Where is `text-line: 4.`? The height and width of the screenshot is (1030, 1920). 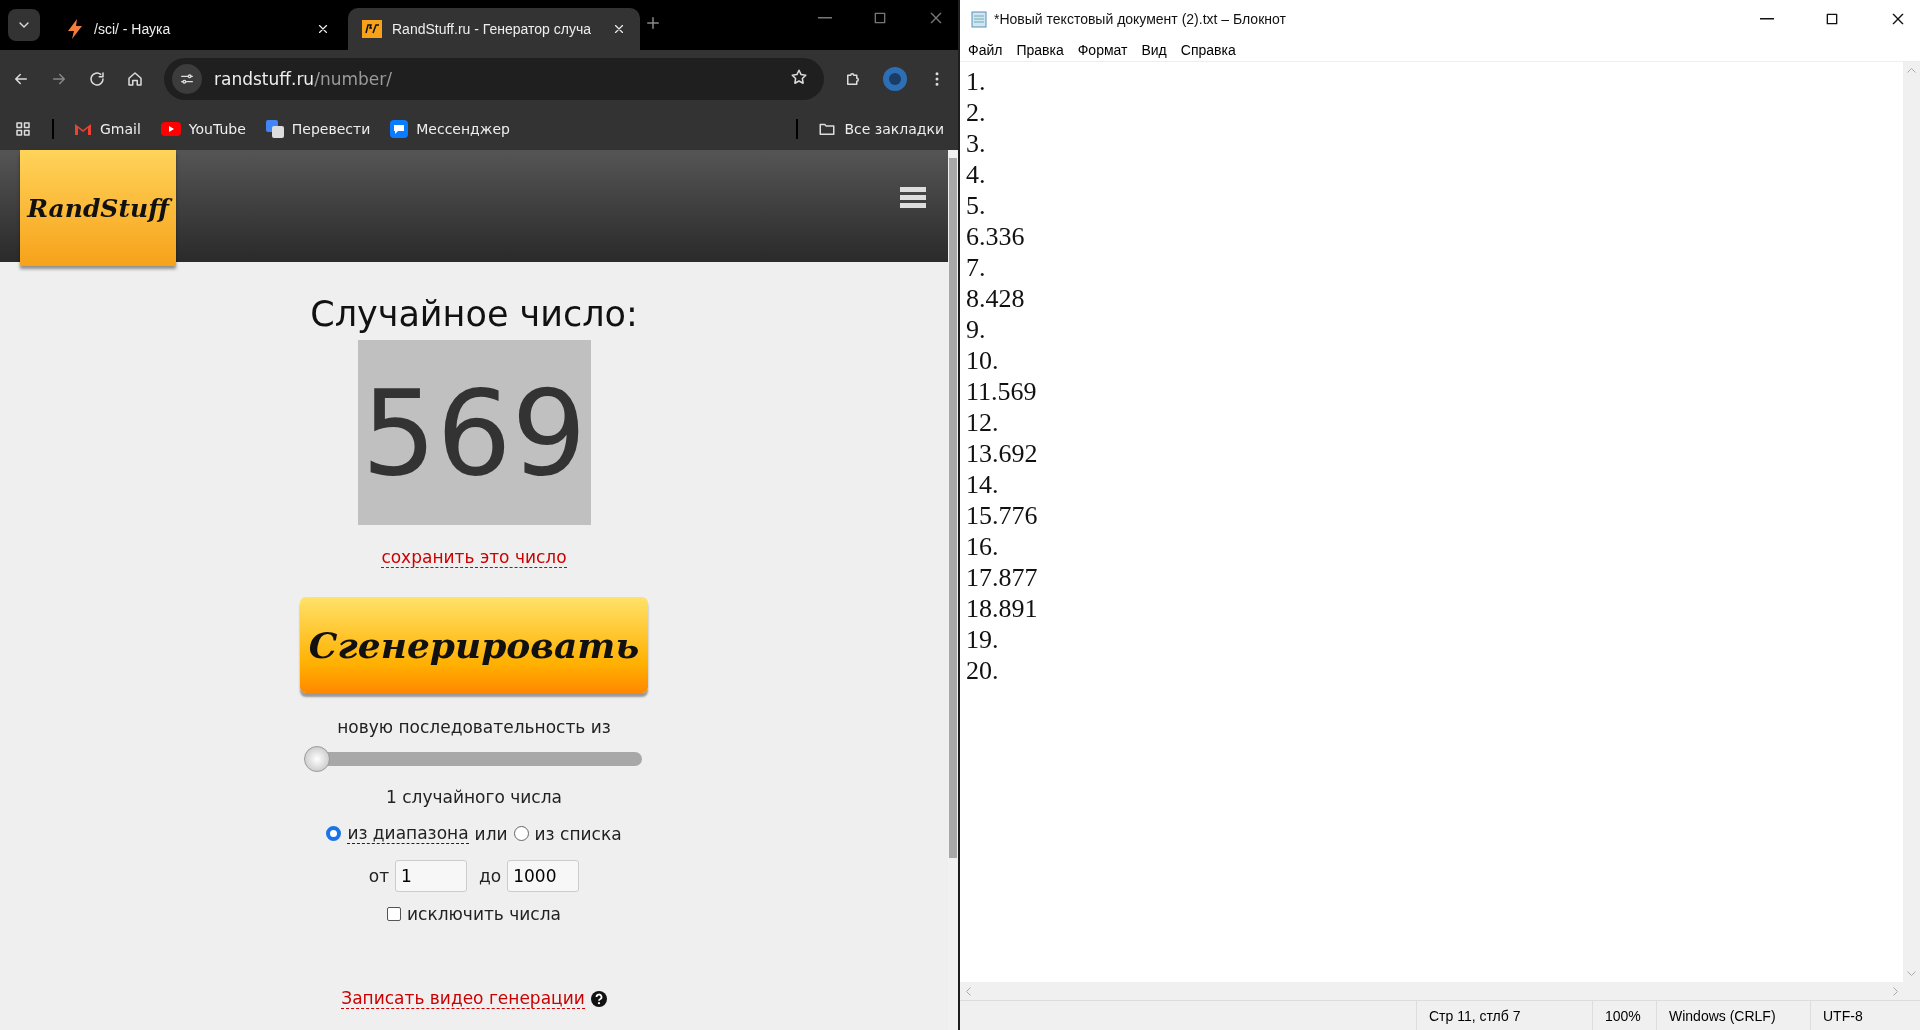
text-line: 4. is located at coordinates (976, 174).